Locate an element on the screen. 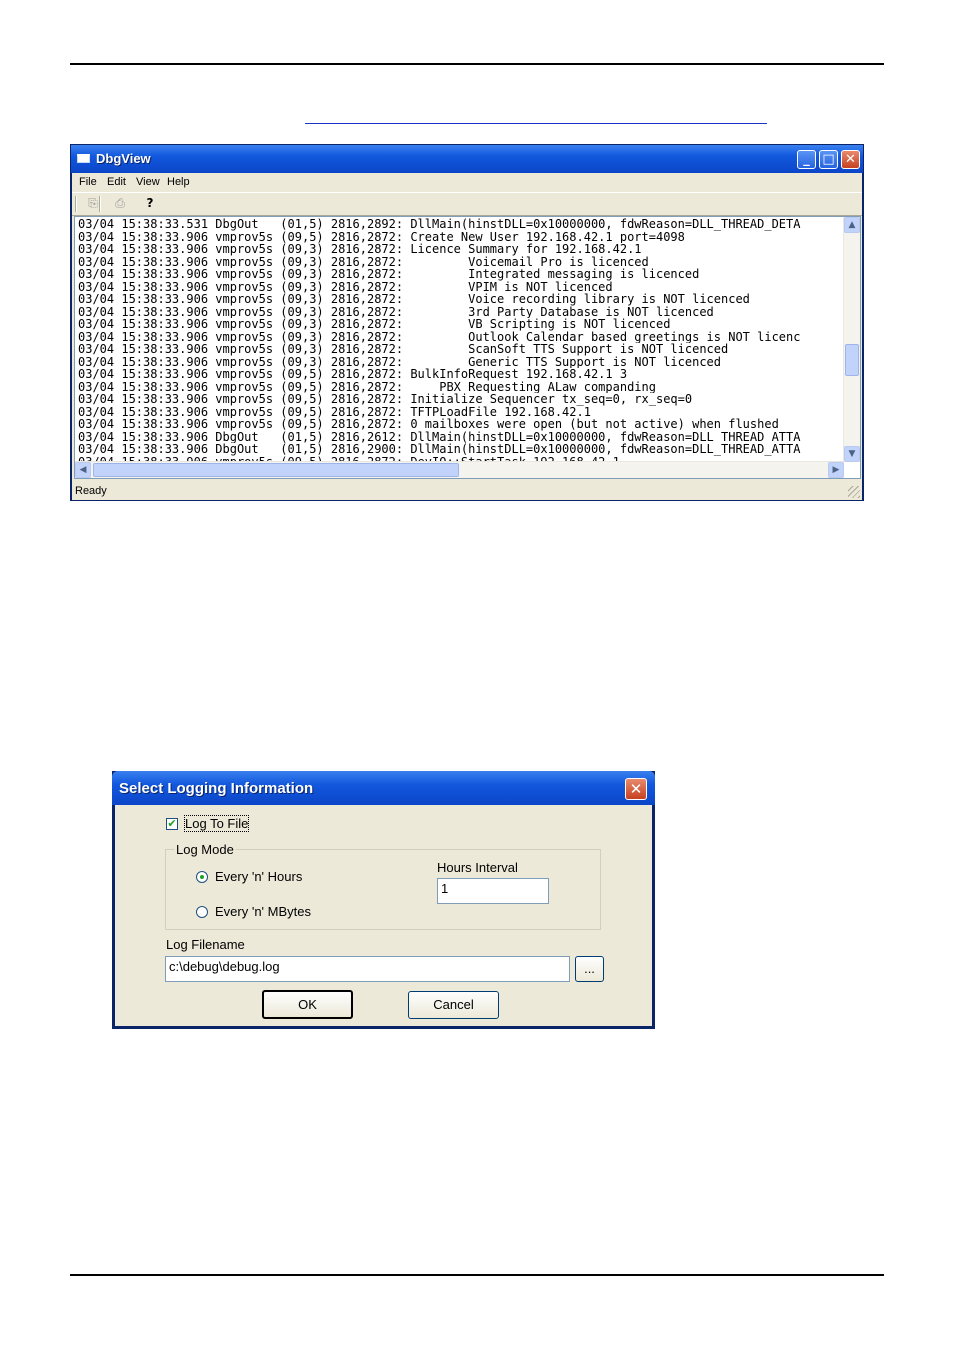 Image resolution: width=954 pixels, height=1350 pixels. close-icon: ✕ is located at coordinates (850, 159).